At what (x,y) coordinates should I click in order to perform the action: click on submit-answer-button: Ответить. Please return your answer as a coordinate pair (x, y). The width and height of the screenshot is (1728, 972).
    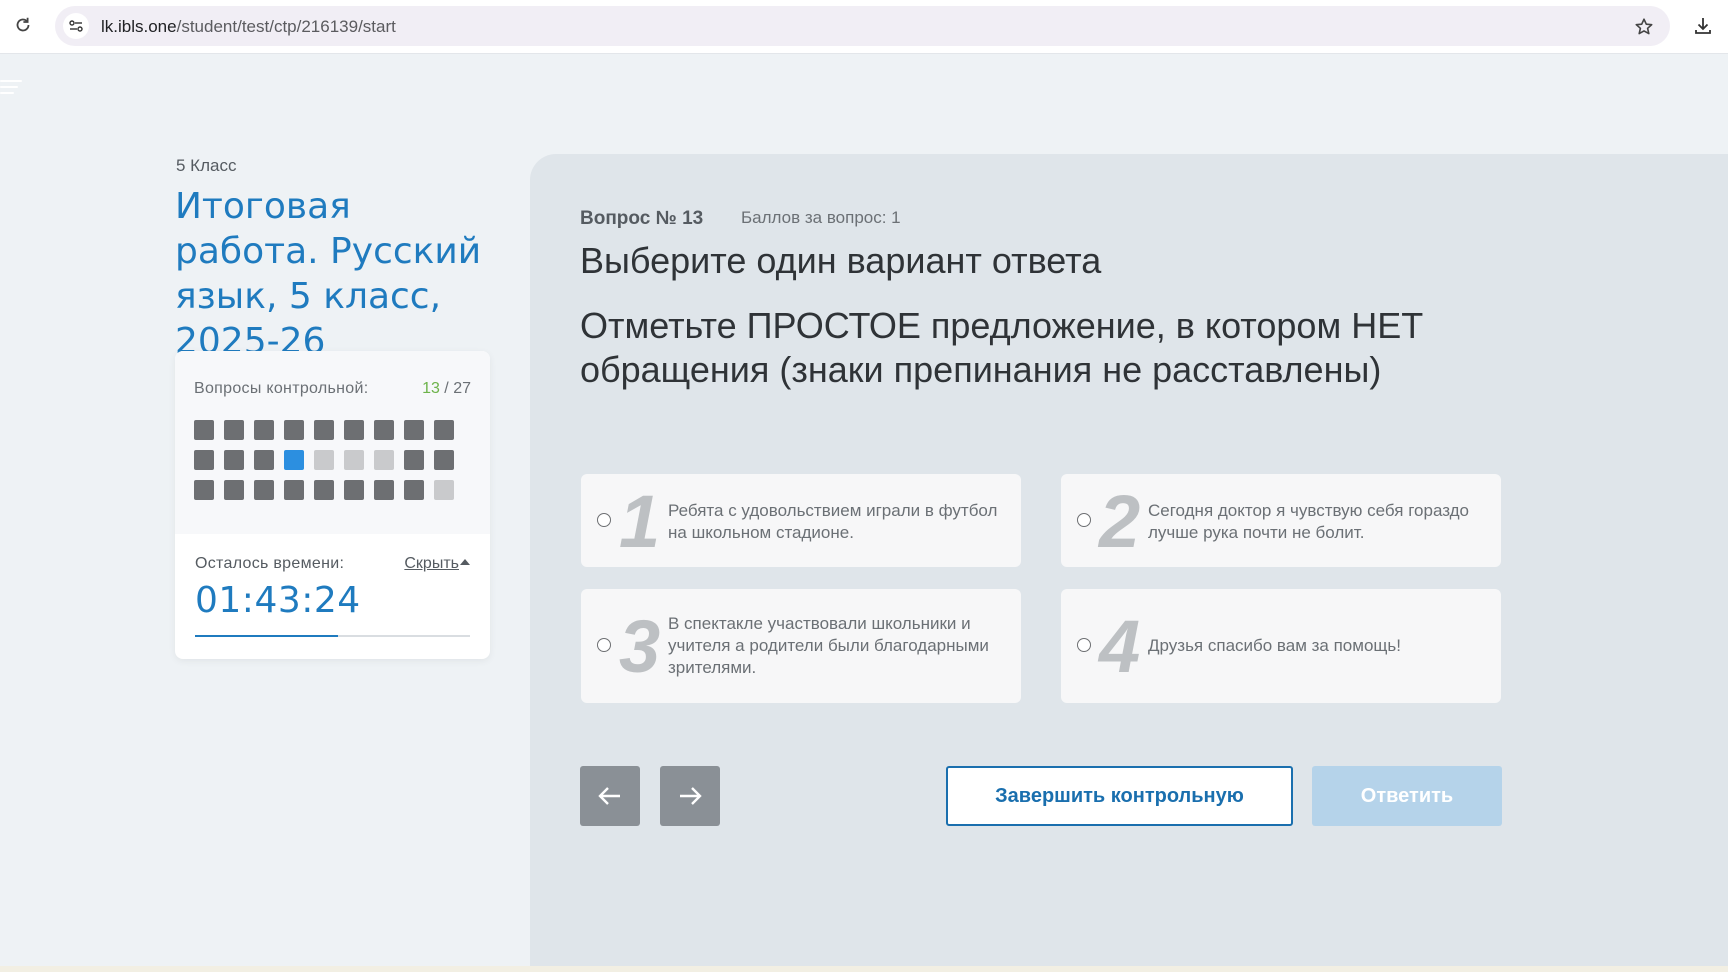
    Looking at the image, I should click on (1407, 796).